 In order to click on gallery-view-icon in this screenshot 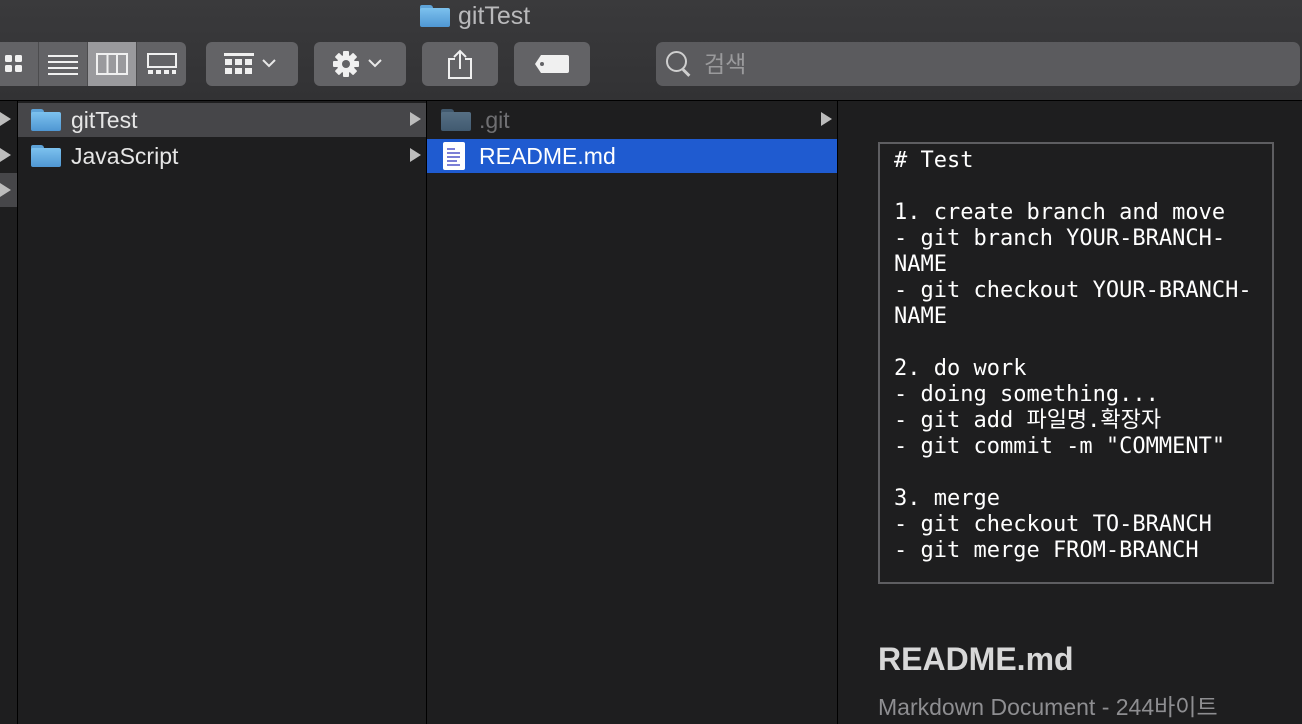, I will do `click(161, 63)`.